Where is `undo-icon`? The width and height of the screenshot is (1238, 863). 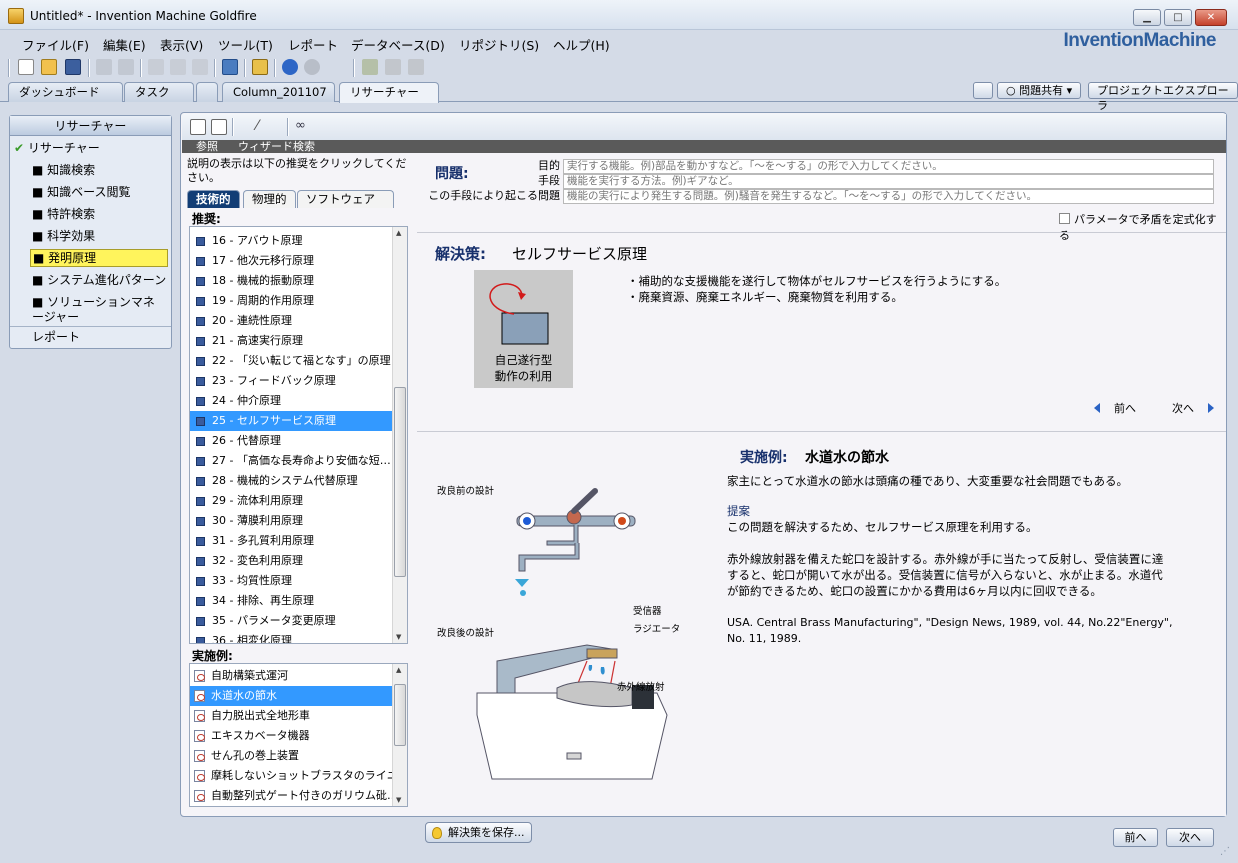
undo-icon is located at coordinates (104, 67).